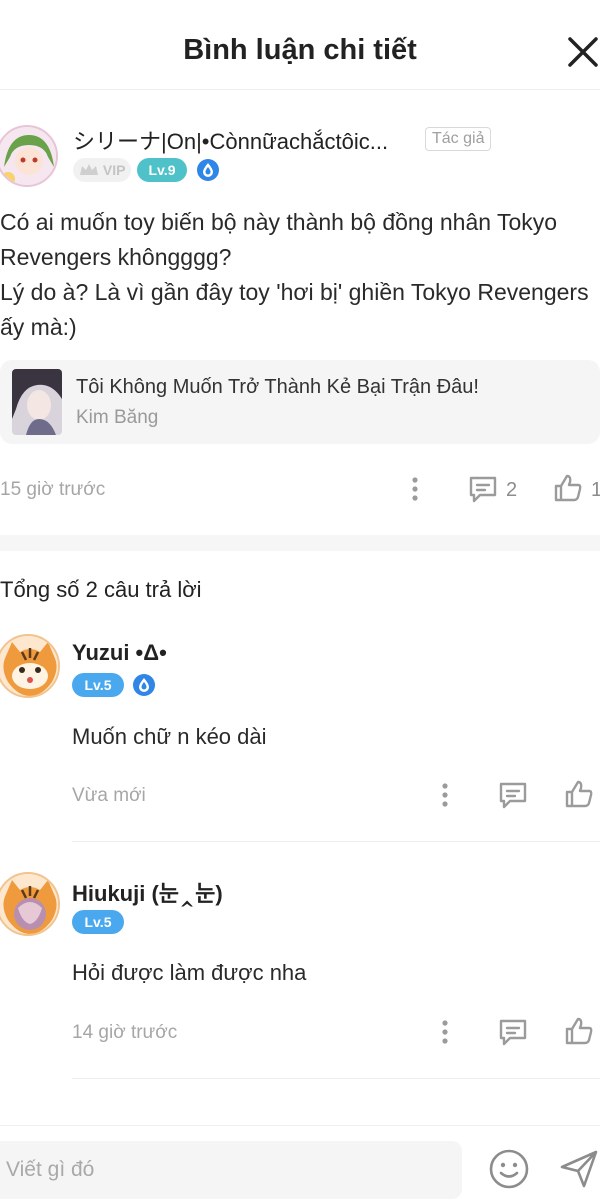 This screenshot has height=1201, width=600. I want to click on crown-icon, so click(89, 169).